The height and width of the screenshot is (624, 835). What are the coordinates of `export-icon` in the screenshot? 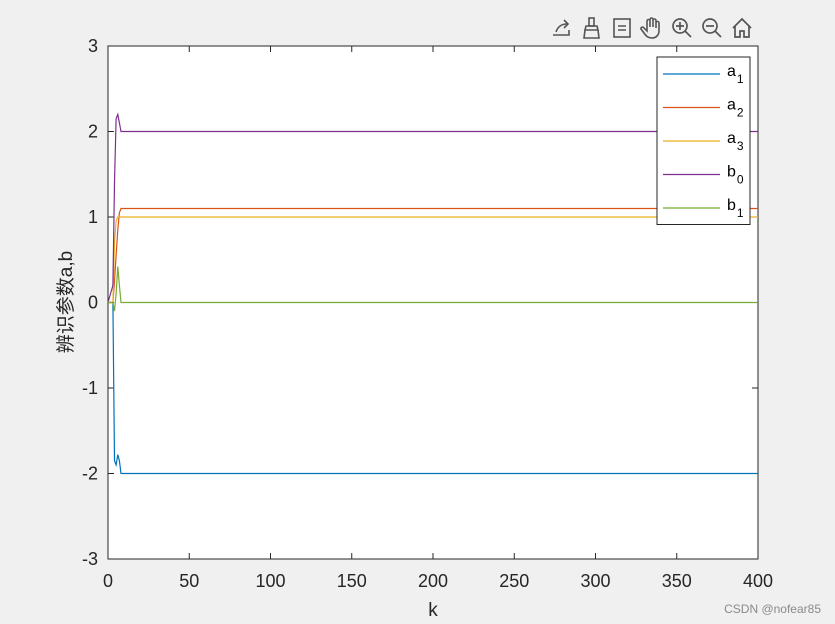 It's located at (561, 27).